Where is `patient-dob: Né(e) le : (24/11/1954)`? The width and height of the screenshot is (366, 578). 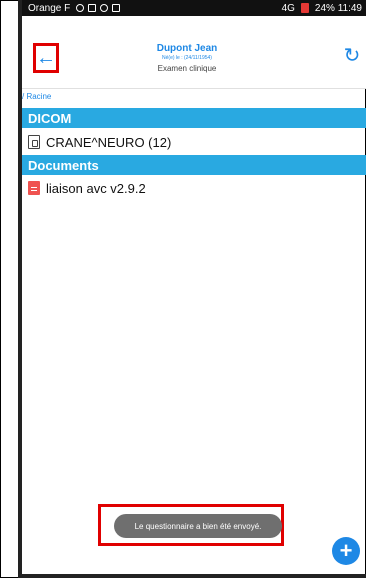
patient-dob: Né(e) le : (24/11/1954) is located at coordinates (187, 58).